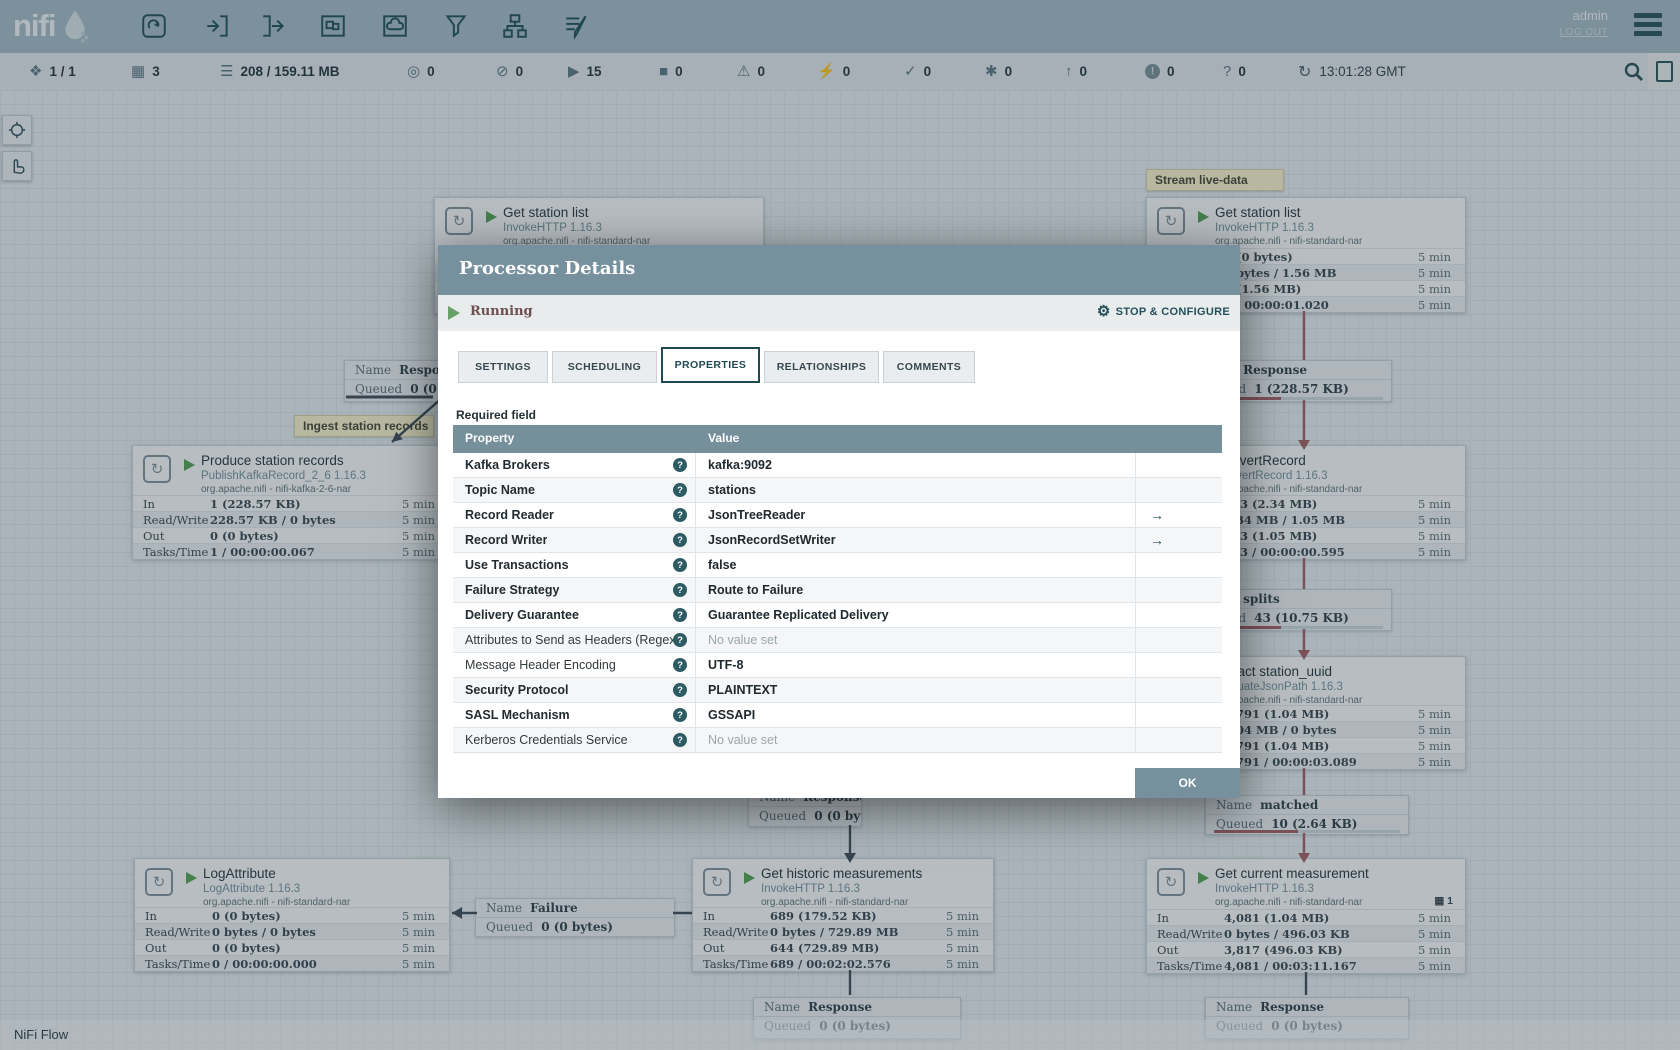  I want to click on tab-scheduling: SCHEDULING, so click(604, 367).